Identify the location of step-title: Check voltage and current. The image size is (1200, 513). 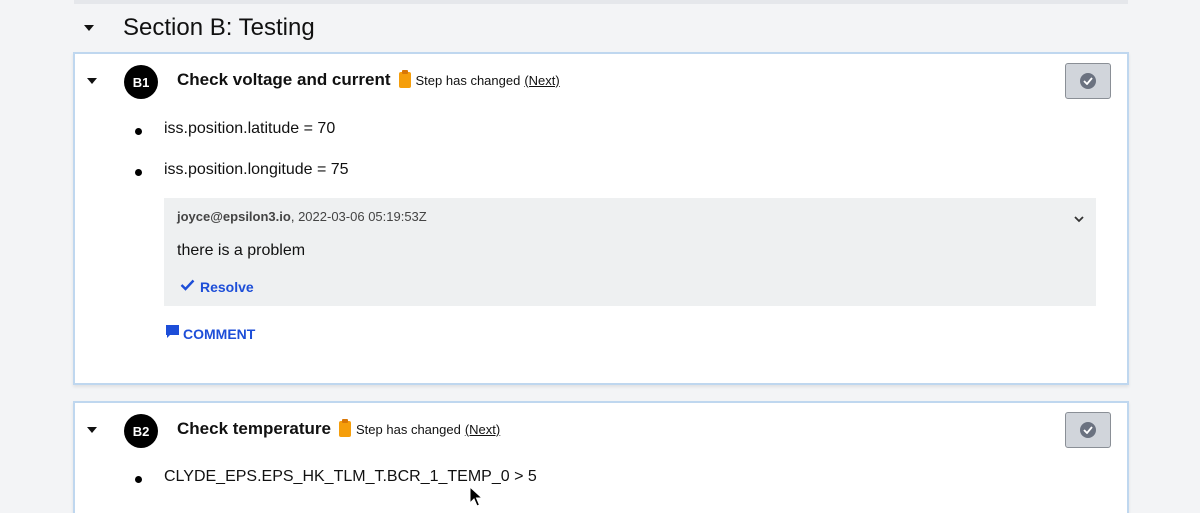
(284, 79).